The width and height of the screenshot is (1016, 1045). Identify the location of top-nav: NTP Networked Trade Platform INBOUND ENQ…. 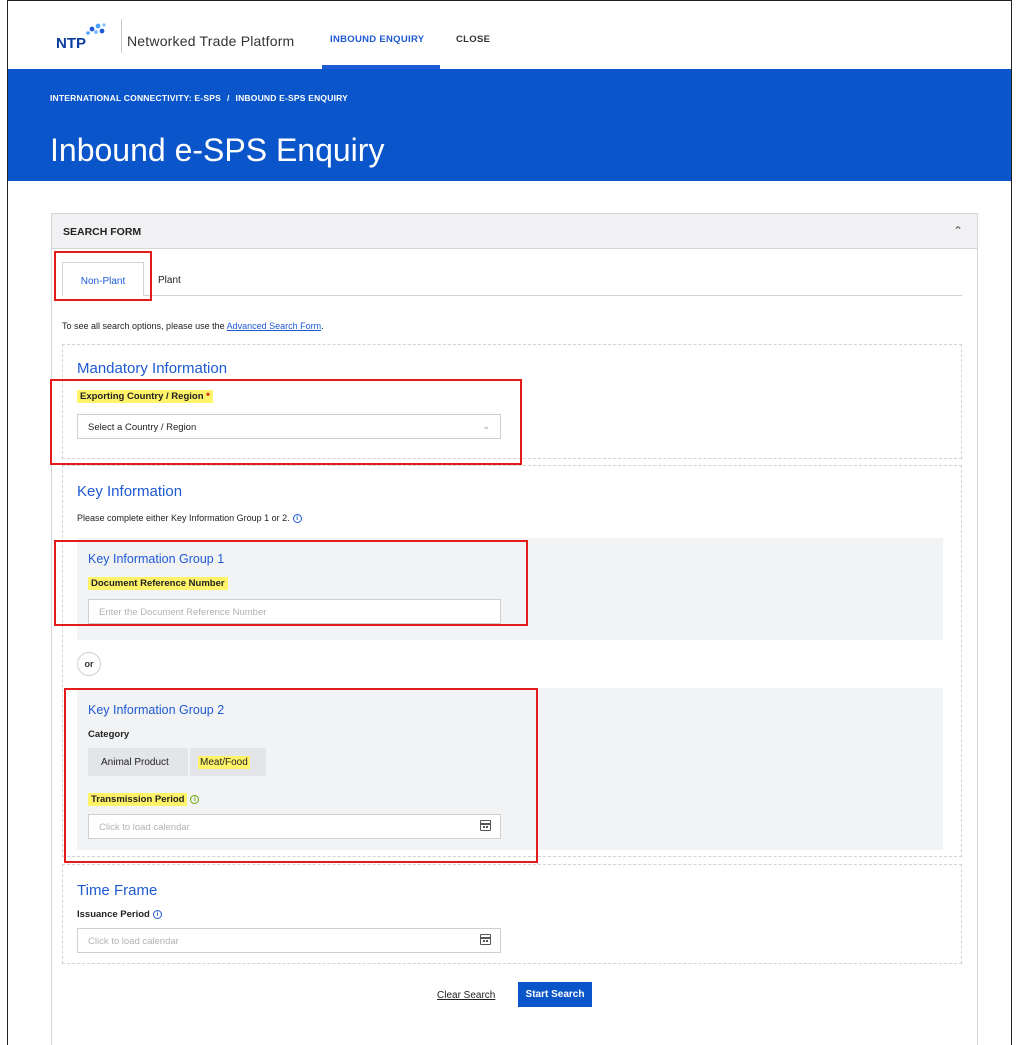
(509, 35).